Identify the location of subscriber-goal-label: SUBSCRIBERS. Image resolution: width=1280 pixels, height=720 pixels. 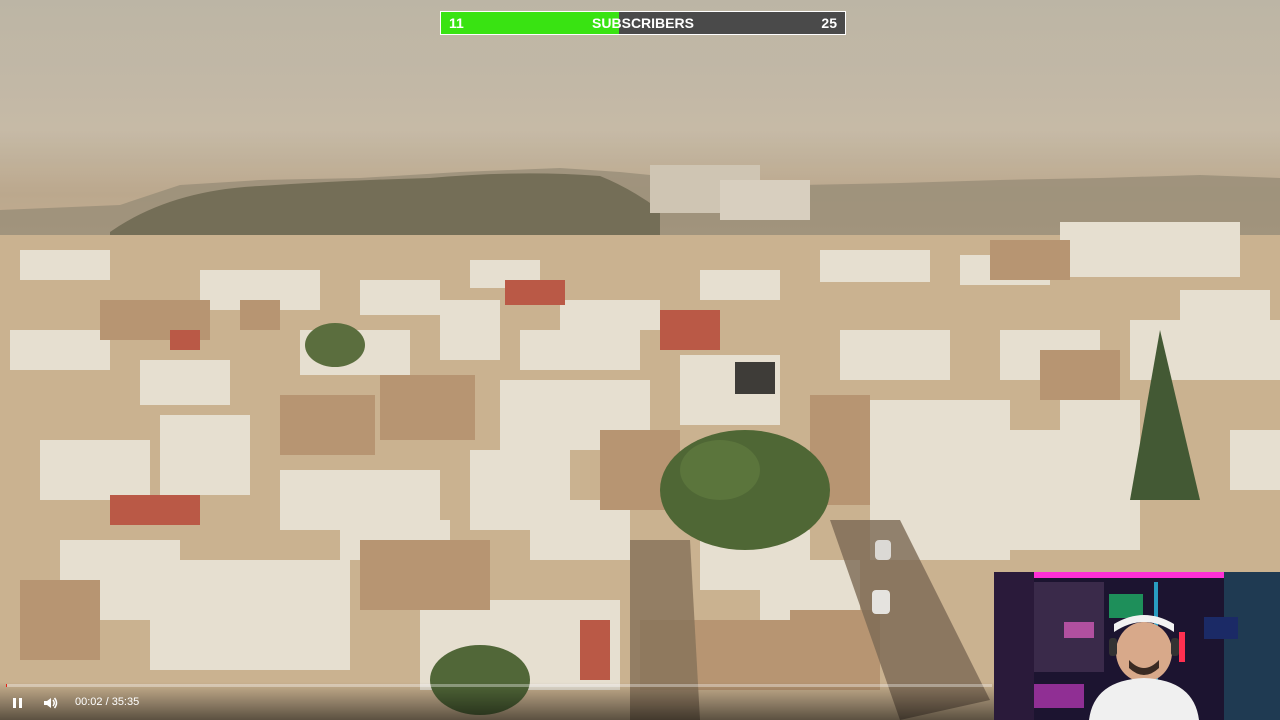
(643, 23).